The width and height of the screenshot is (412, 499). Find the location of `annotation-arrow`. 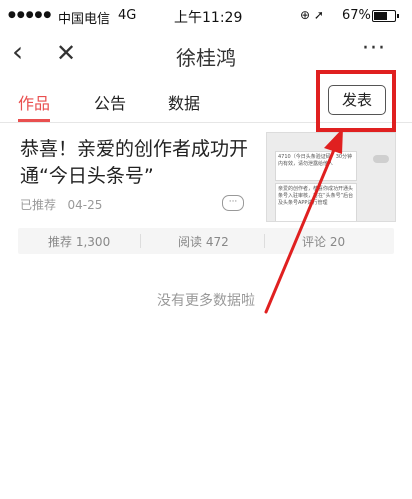

annotation-arrow is located at coordinates (303, 221).